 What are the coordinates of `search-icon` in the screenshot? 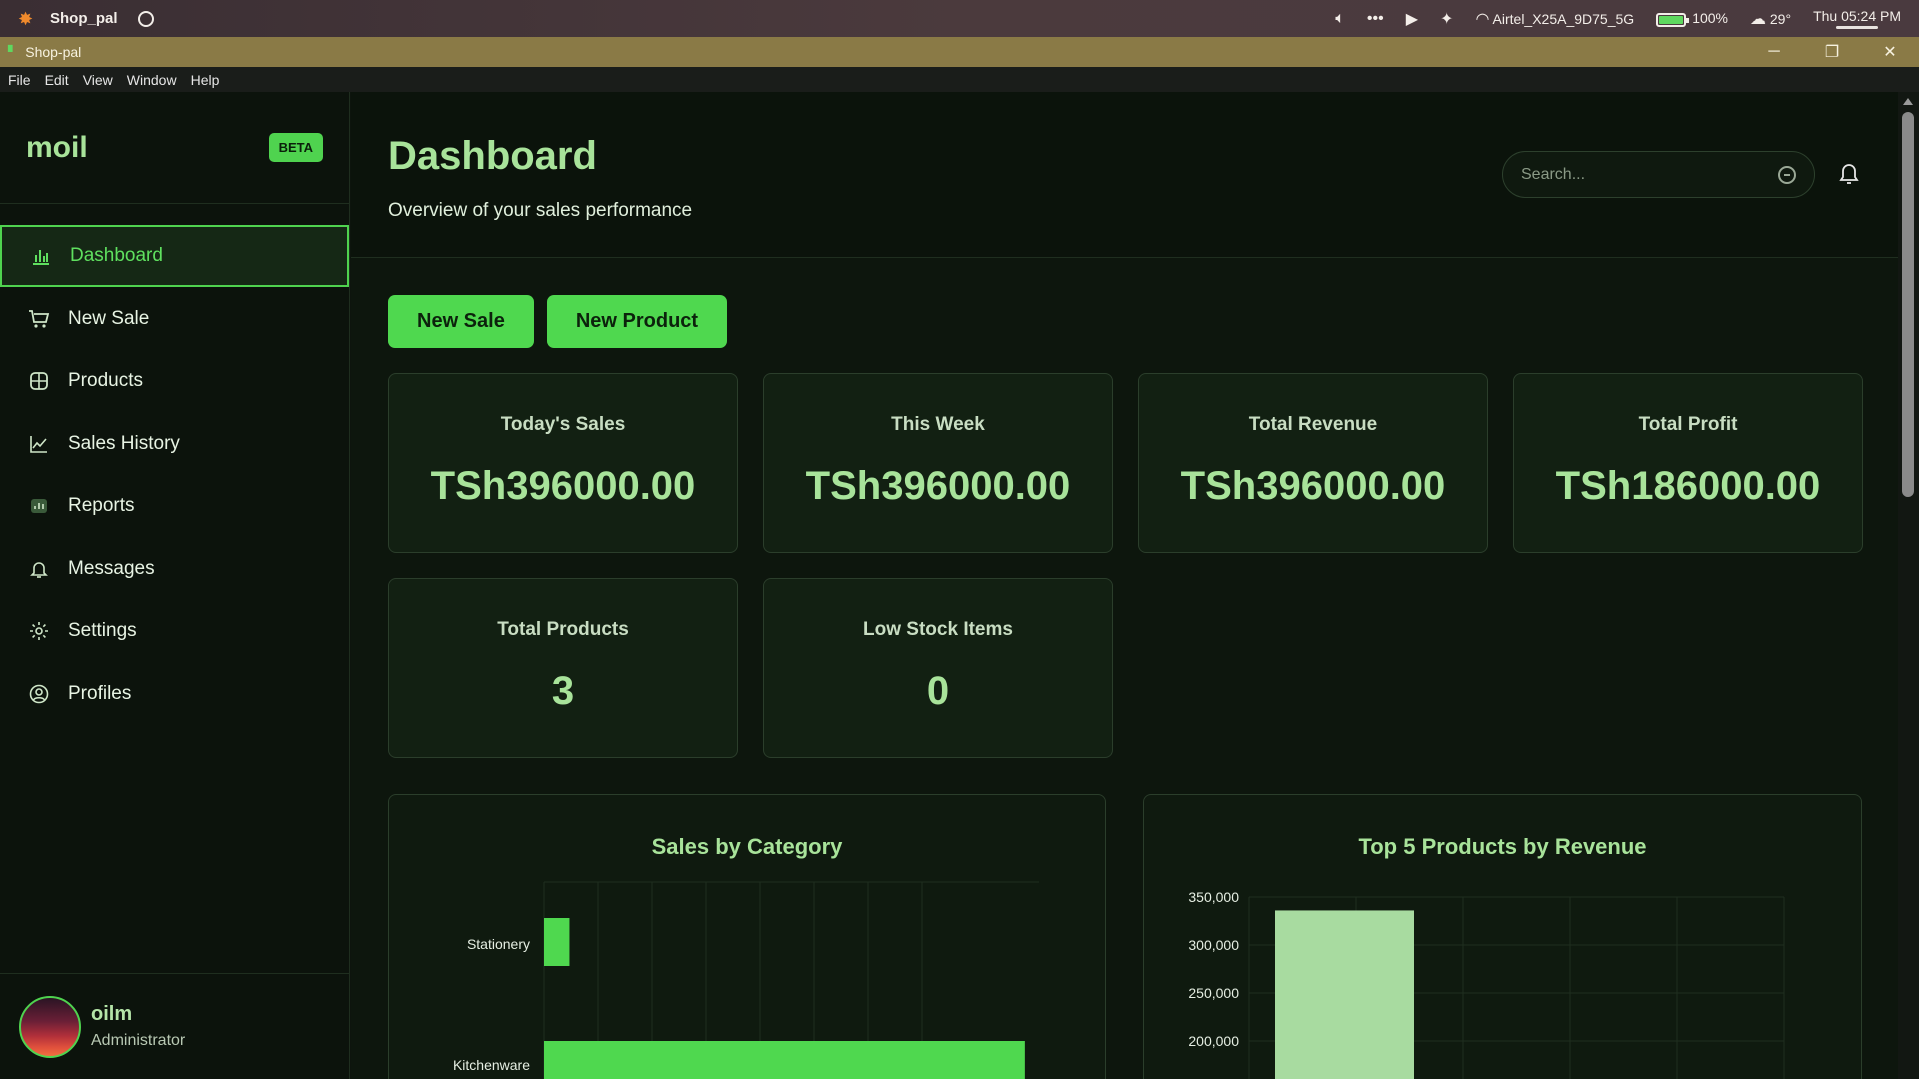 It's located at (1787, 174).